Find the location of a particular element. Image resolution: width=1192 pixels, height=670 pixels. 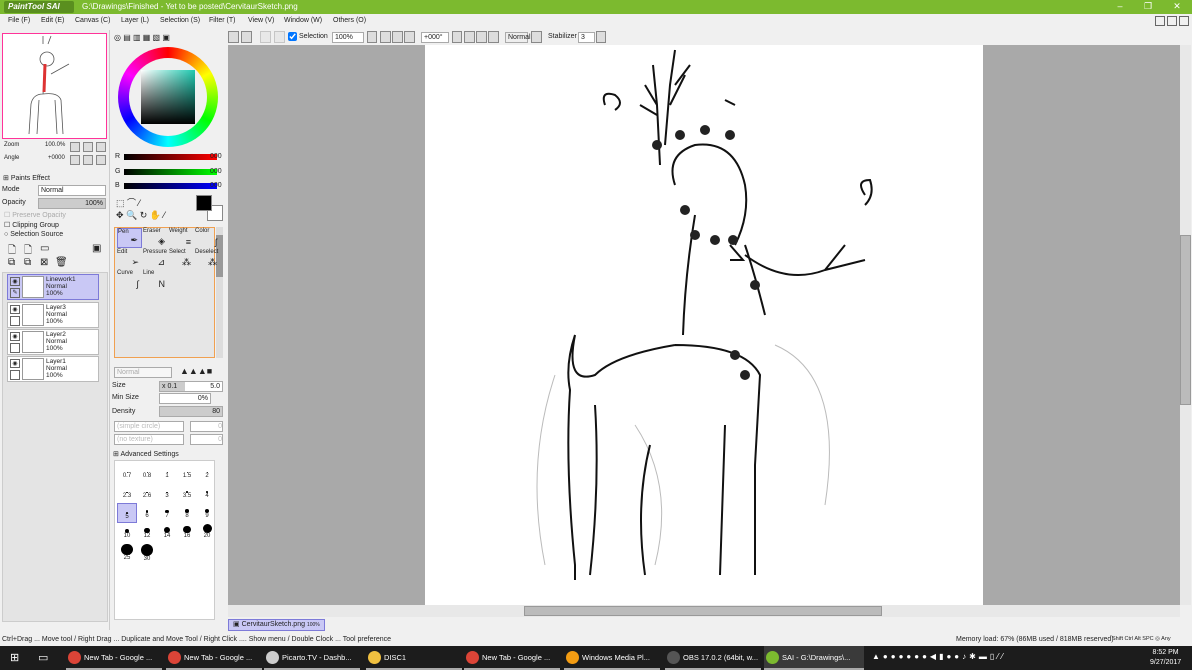

brush-size-2: 2 is located at coordinates (207, 473).